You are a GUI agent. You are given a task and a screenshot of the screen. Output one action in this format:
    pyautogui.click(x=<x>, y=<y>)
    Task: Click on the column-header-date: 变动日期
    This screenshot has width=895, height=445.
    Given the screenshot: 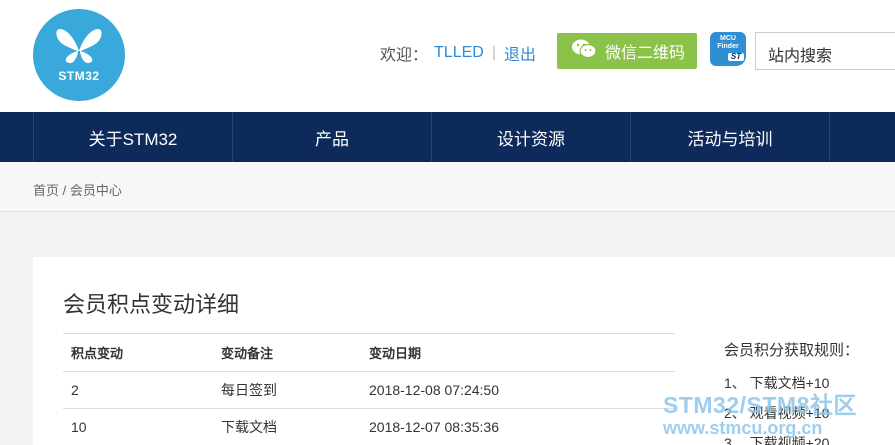 What is the action you would take?
    pyautogui.click(x=518, y=352)
    